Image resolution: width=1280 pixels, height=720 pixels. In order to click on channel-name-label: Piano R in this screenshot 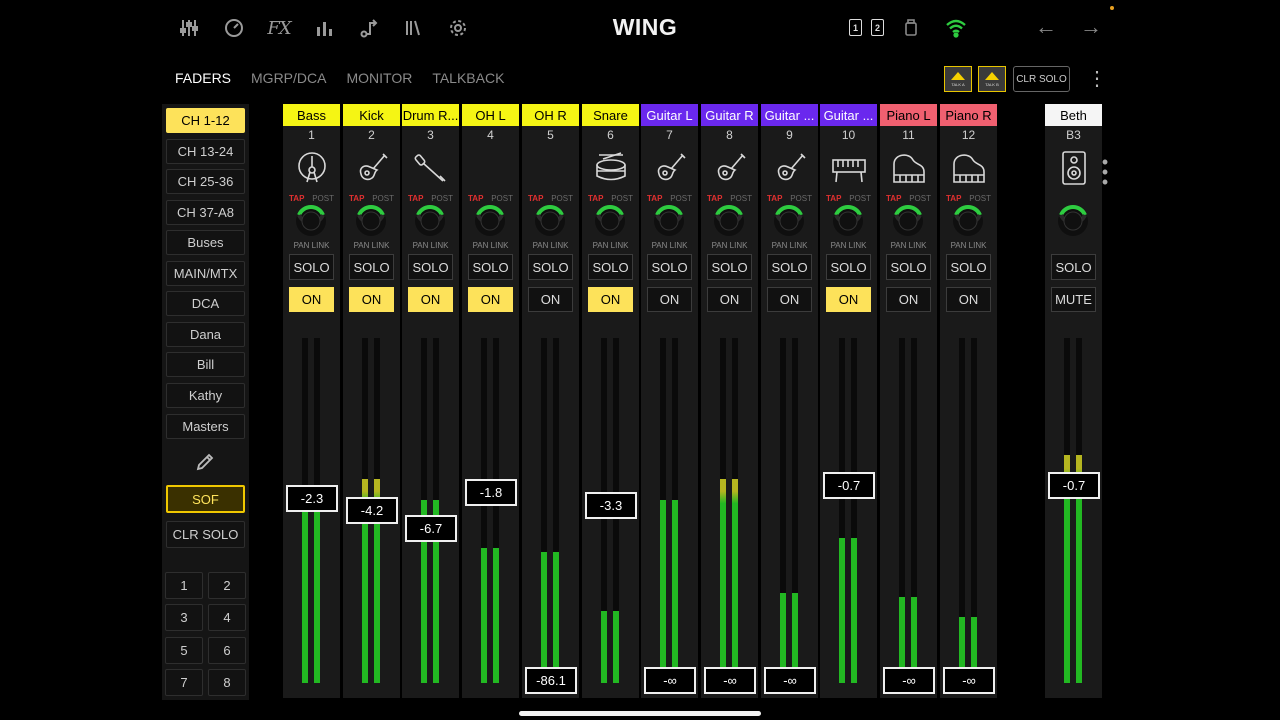, I will do `click(968, 115)`.